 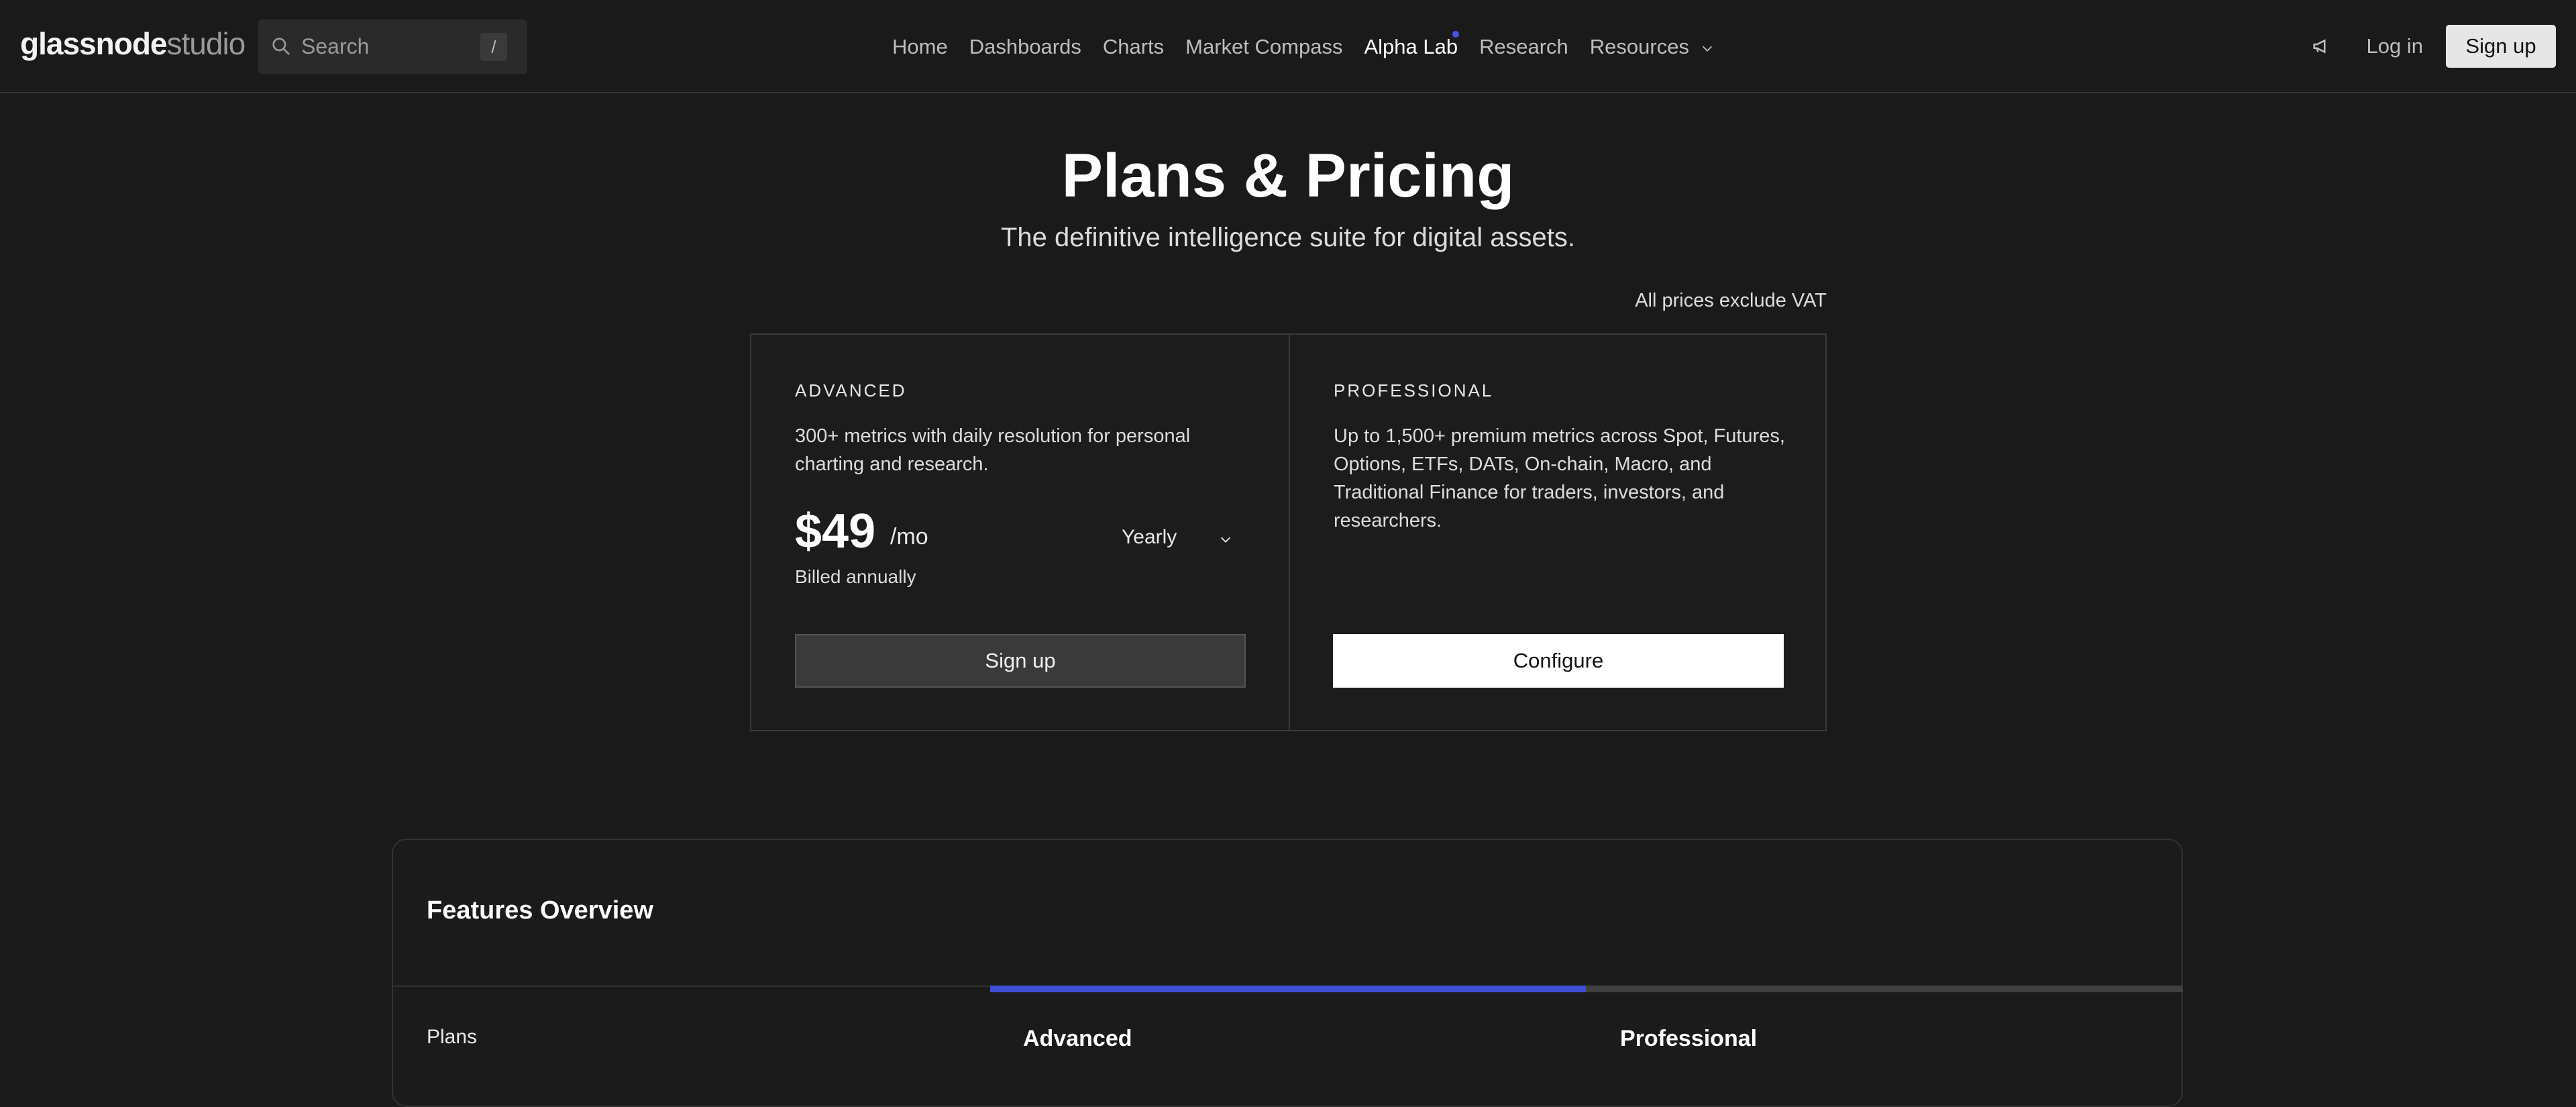 I want to click on configure-button: Configure, so click(x=1558, y=661).